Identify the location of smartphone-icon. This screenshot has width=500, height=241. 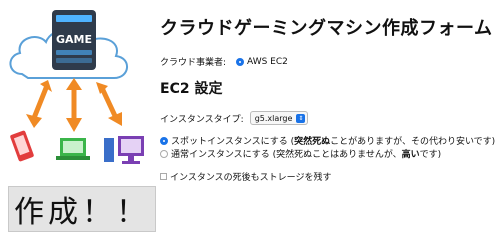
(22, 146).